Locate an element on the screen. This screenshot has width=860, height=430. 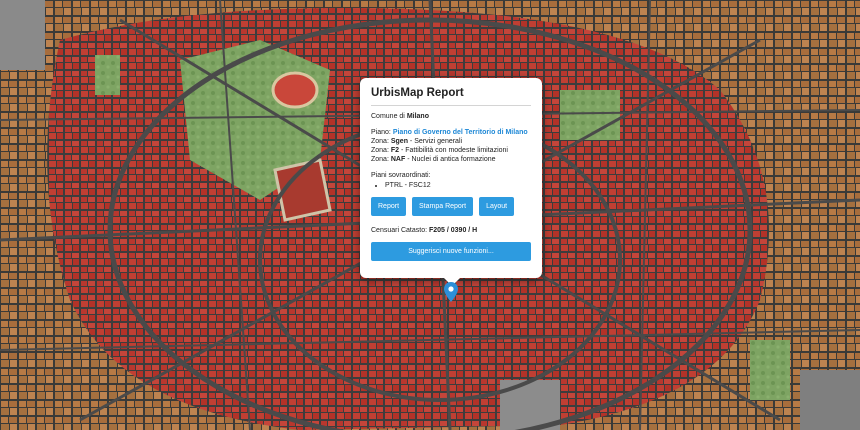
zona-desc: - Servizi generali is located at coordinates (435, 141).